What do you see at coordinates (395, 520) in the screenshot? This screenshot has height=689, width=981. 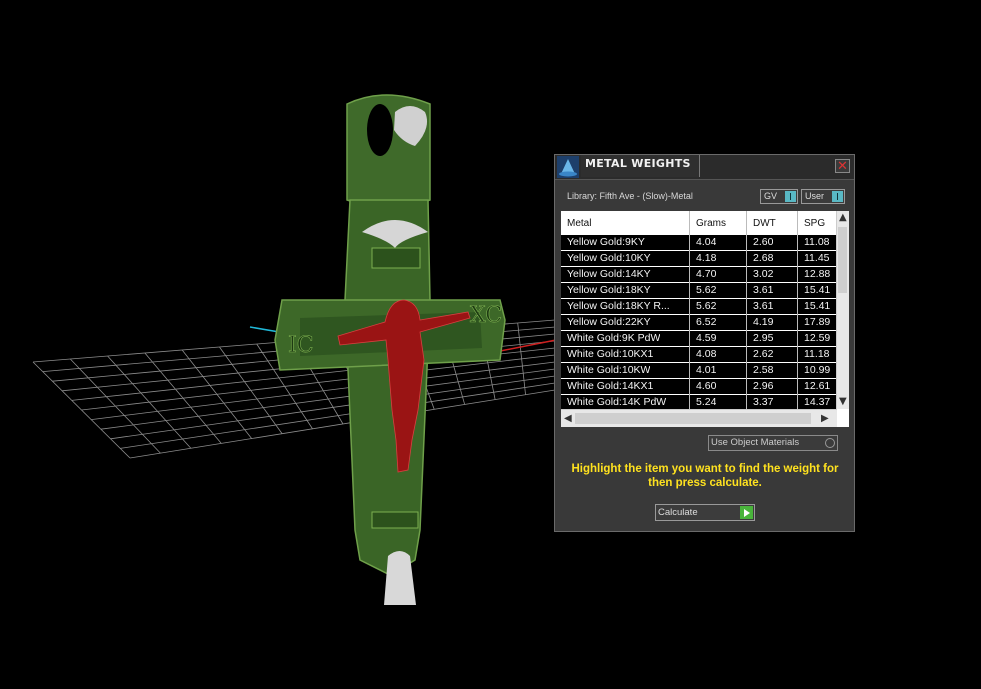 I see `bottom-plaque` at bounding box center [395, 520].